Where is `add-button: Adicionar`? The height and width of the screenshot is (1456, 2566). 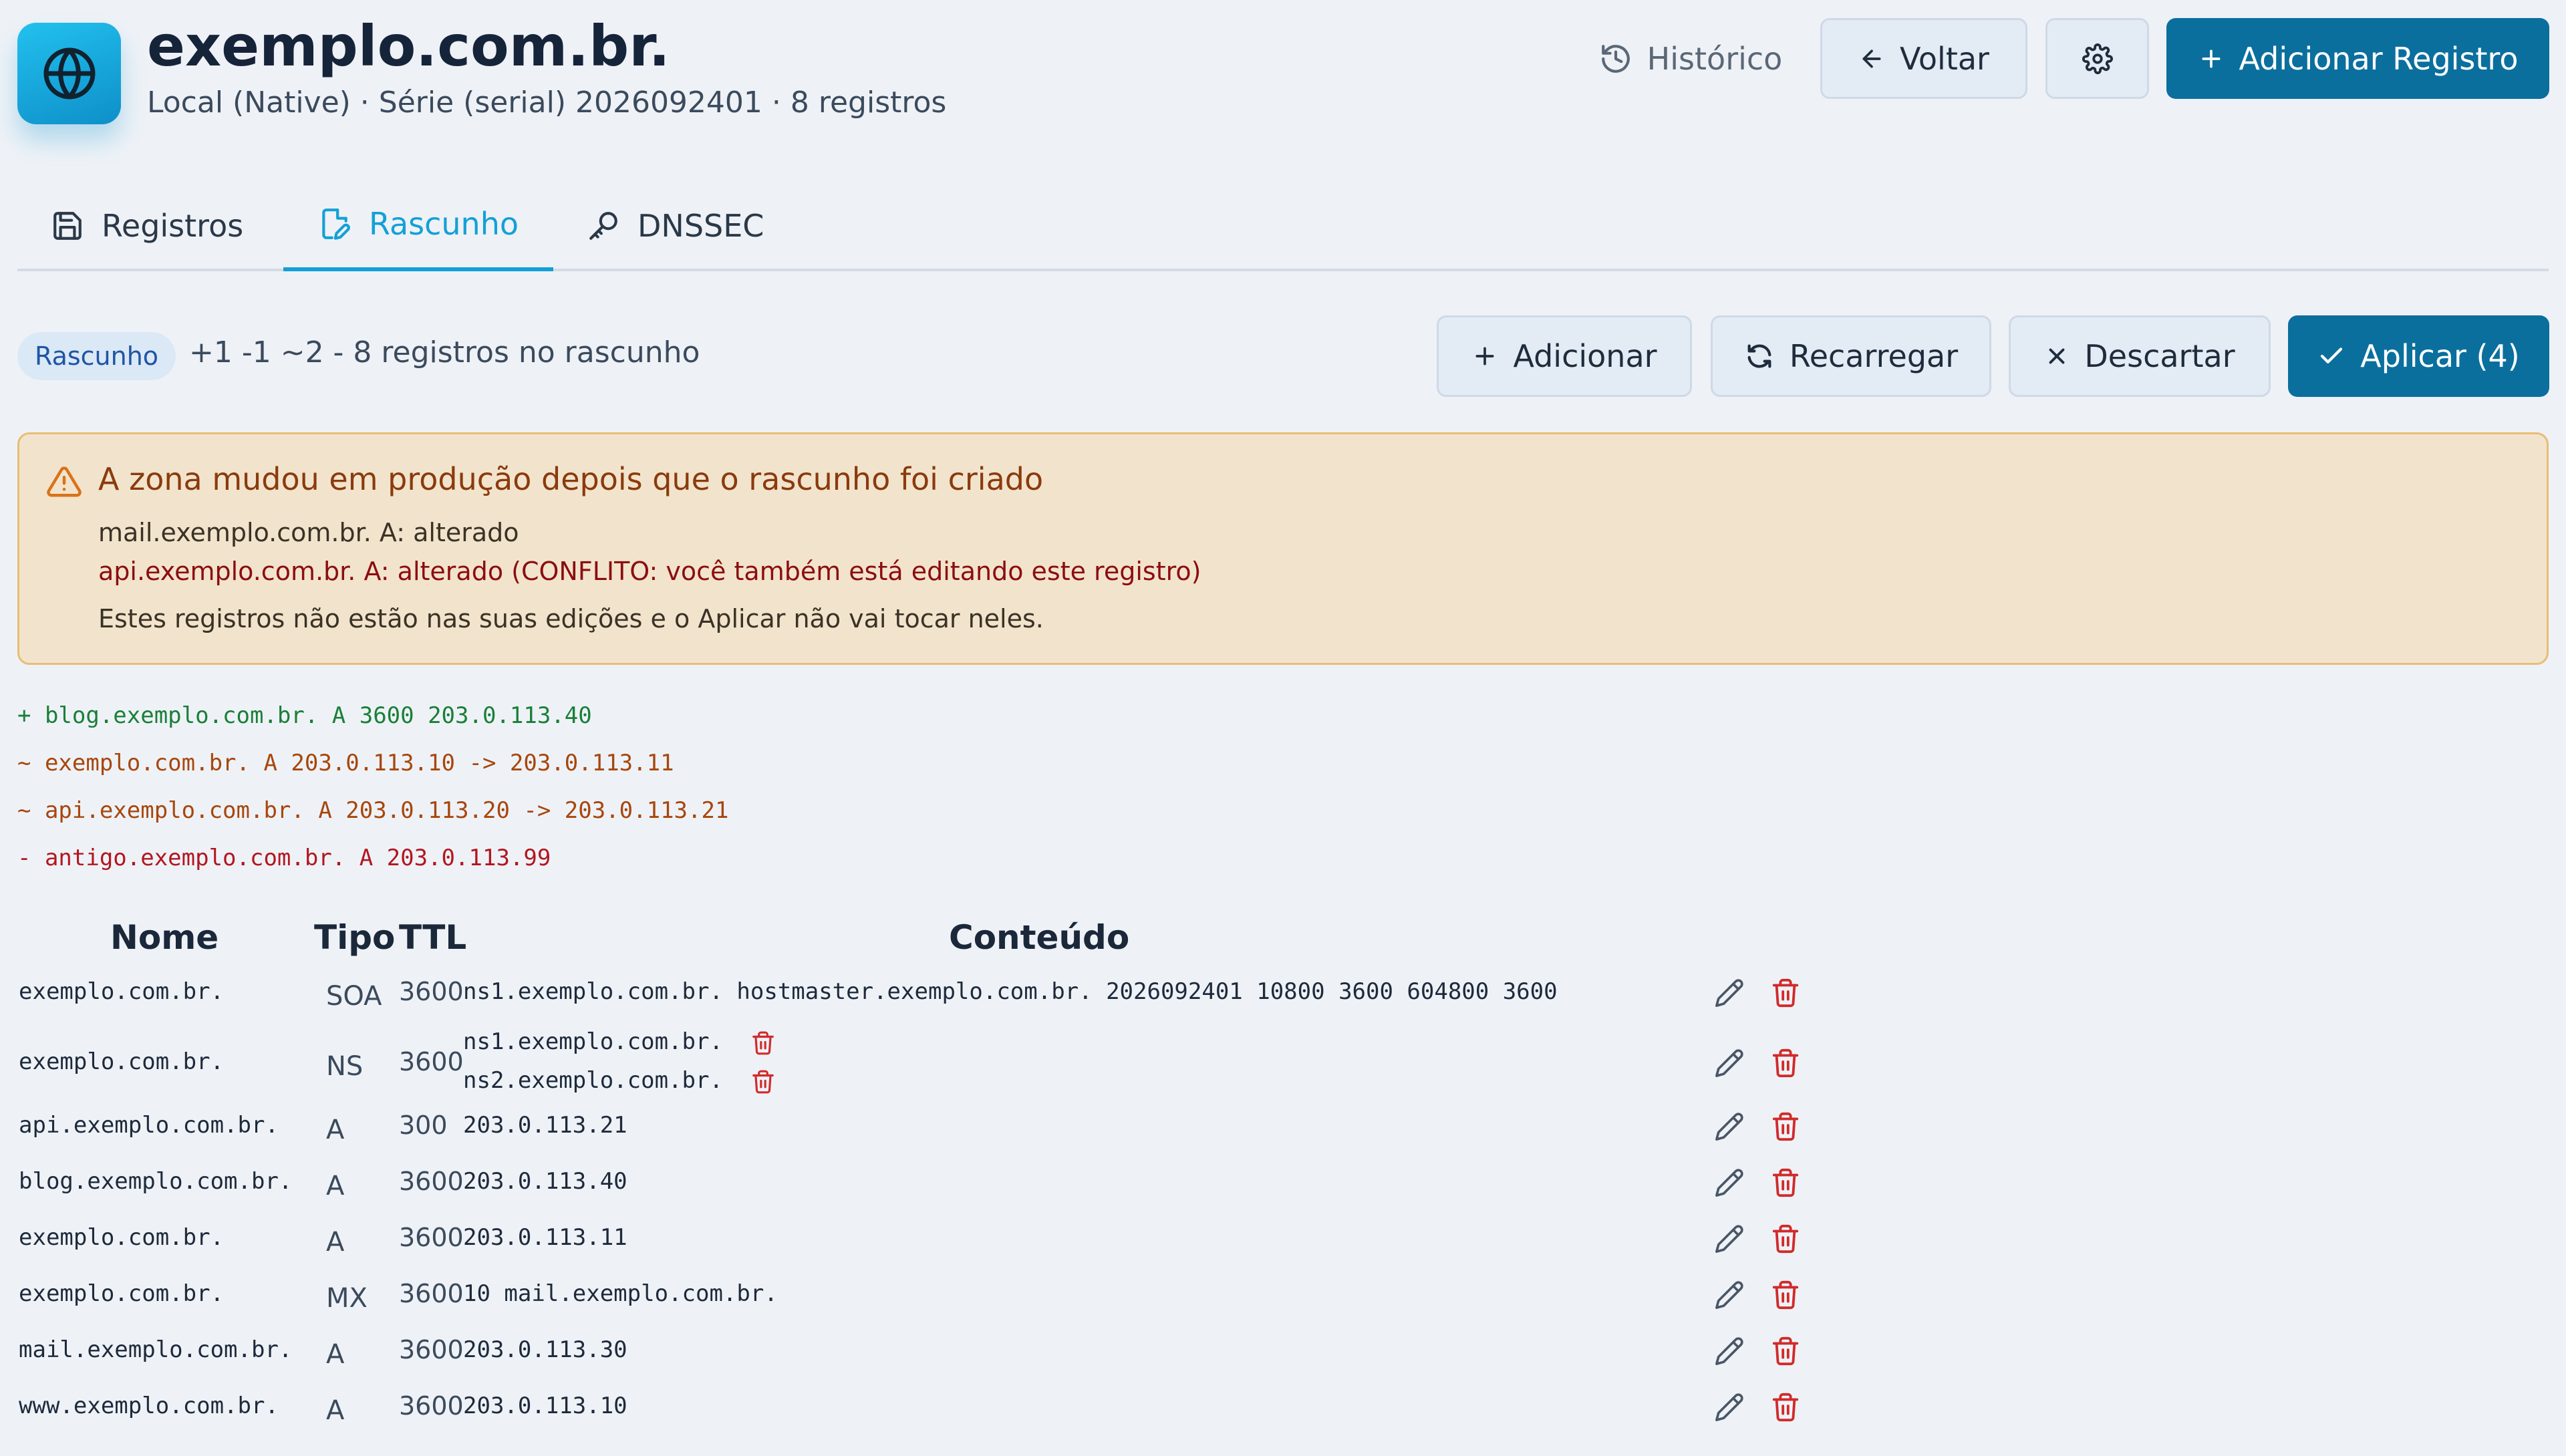
add-button: Adicionar is located at coordinates (1564, 356).